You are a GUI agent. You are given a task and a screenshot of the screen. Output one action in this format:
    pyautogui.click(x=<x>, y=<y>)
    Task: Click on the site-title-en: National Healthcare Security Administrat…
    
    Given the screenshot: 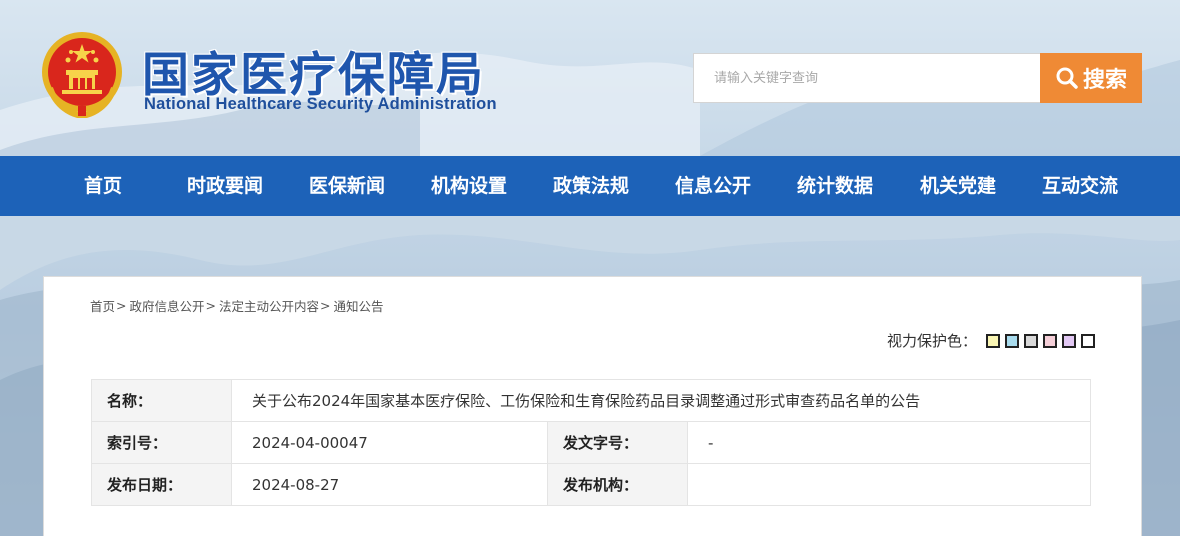 What is the action you would take?
    pyautogui.click(x=320, y=104)
    